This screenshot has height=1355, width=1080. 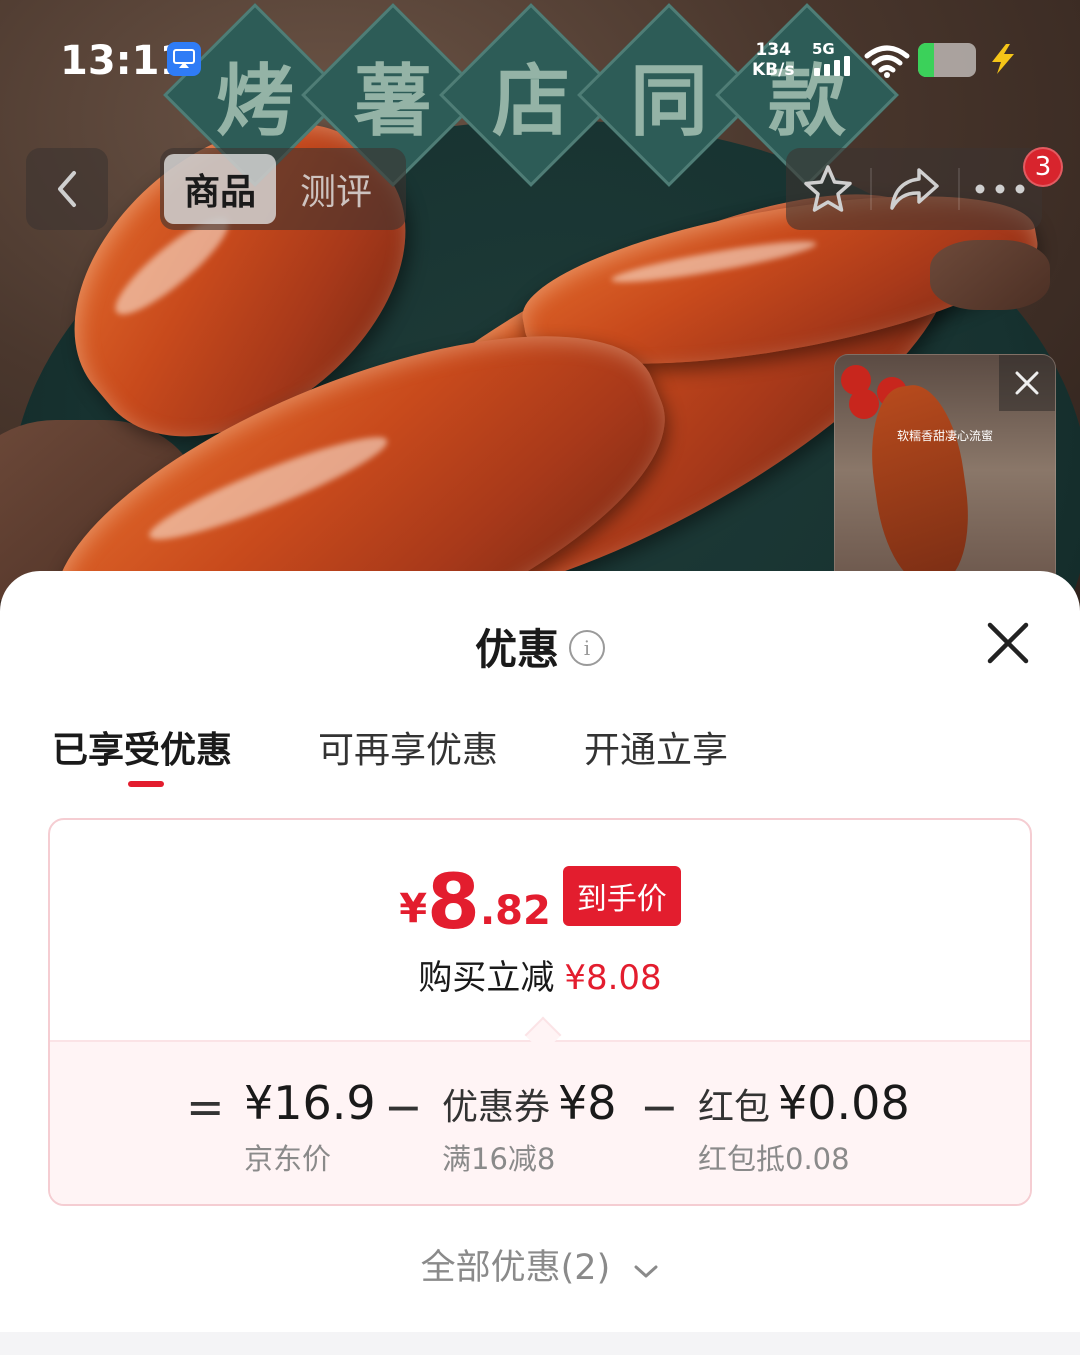 I want to click on back-icon, so click(x=67, y=189).